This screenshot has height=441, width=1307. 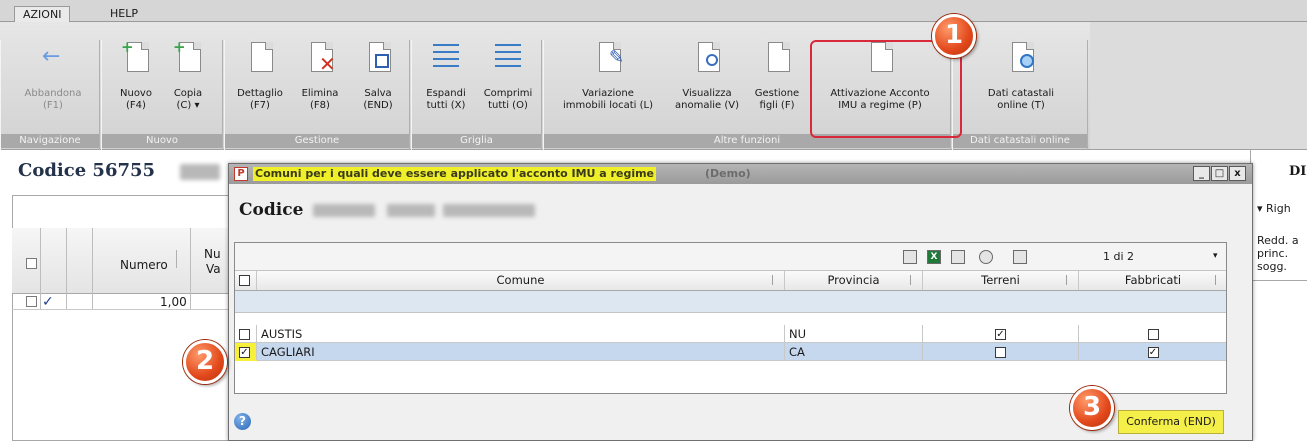 I want to click on nuovo-button: + Nuovo (F4), so click(x=136, y=76).